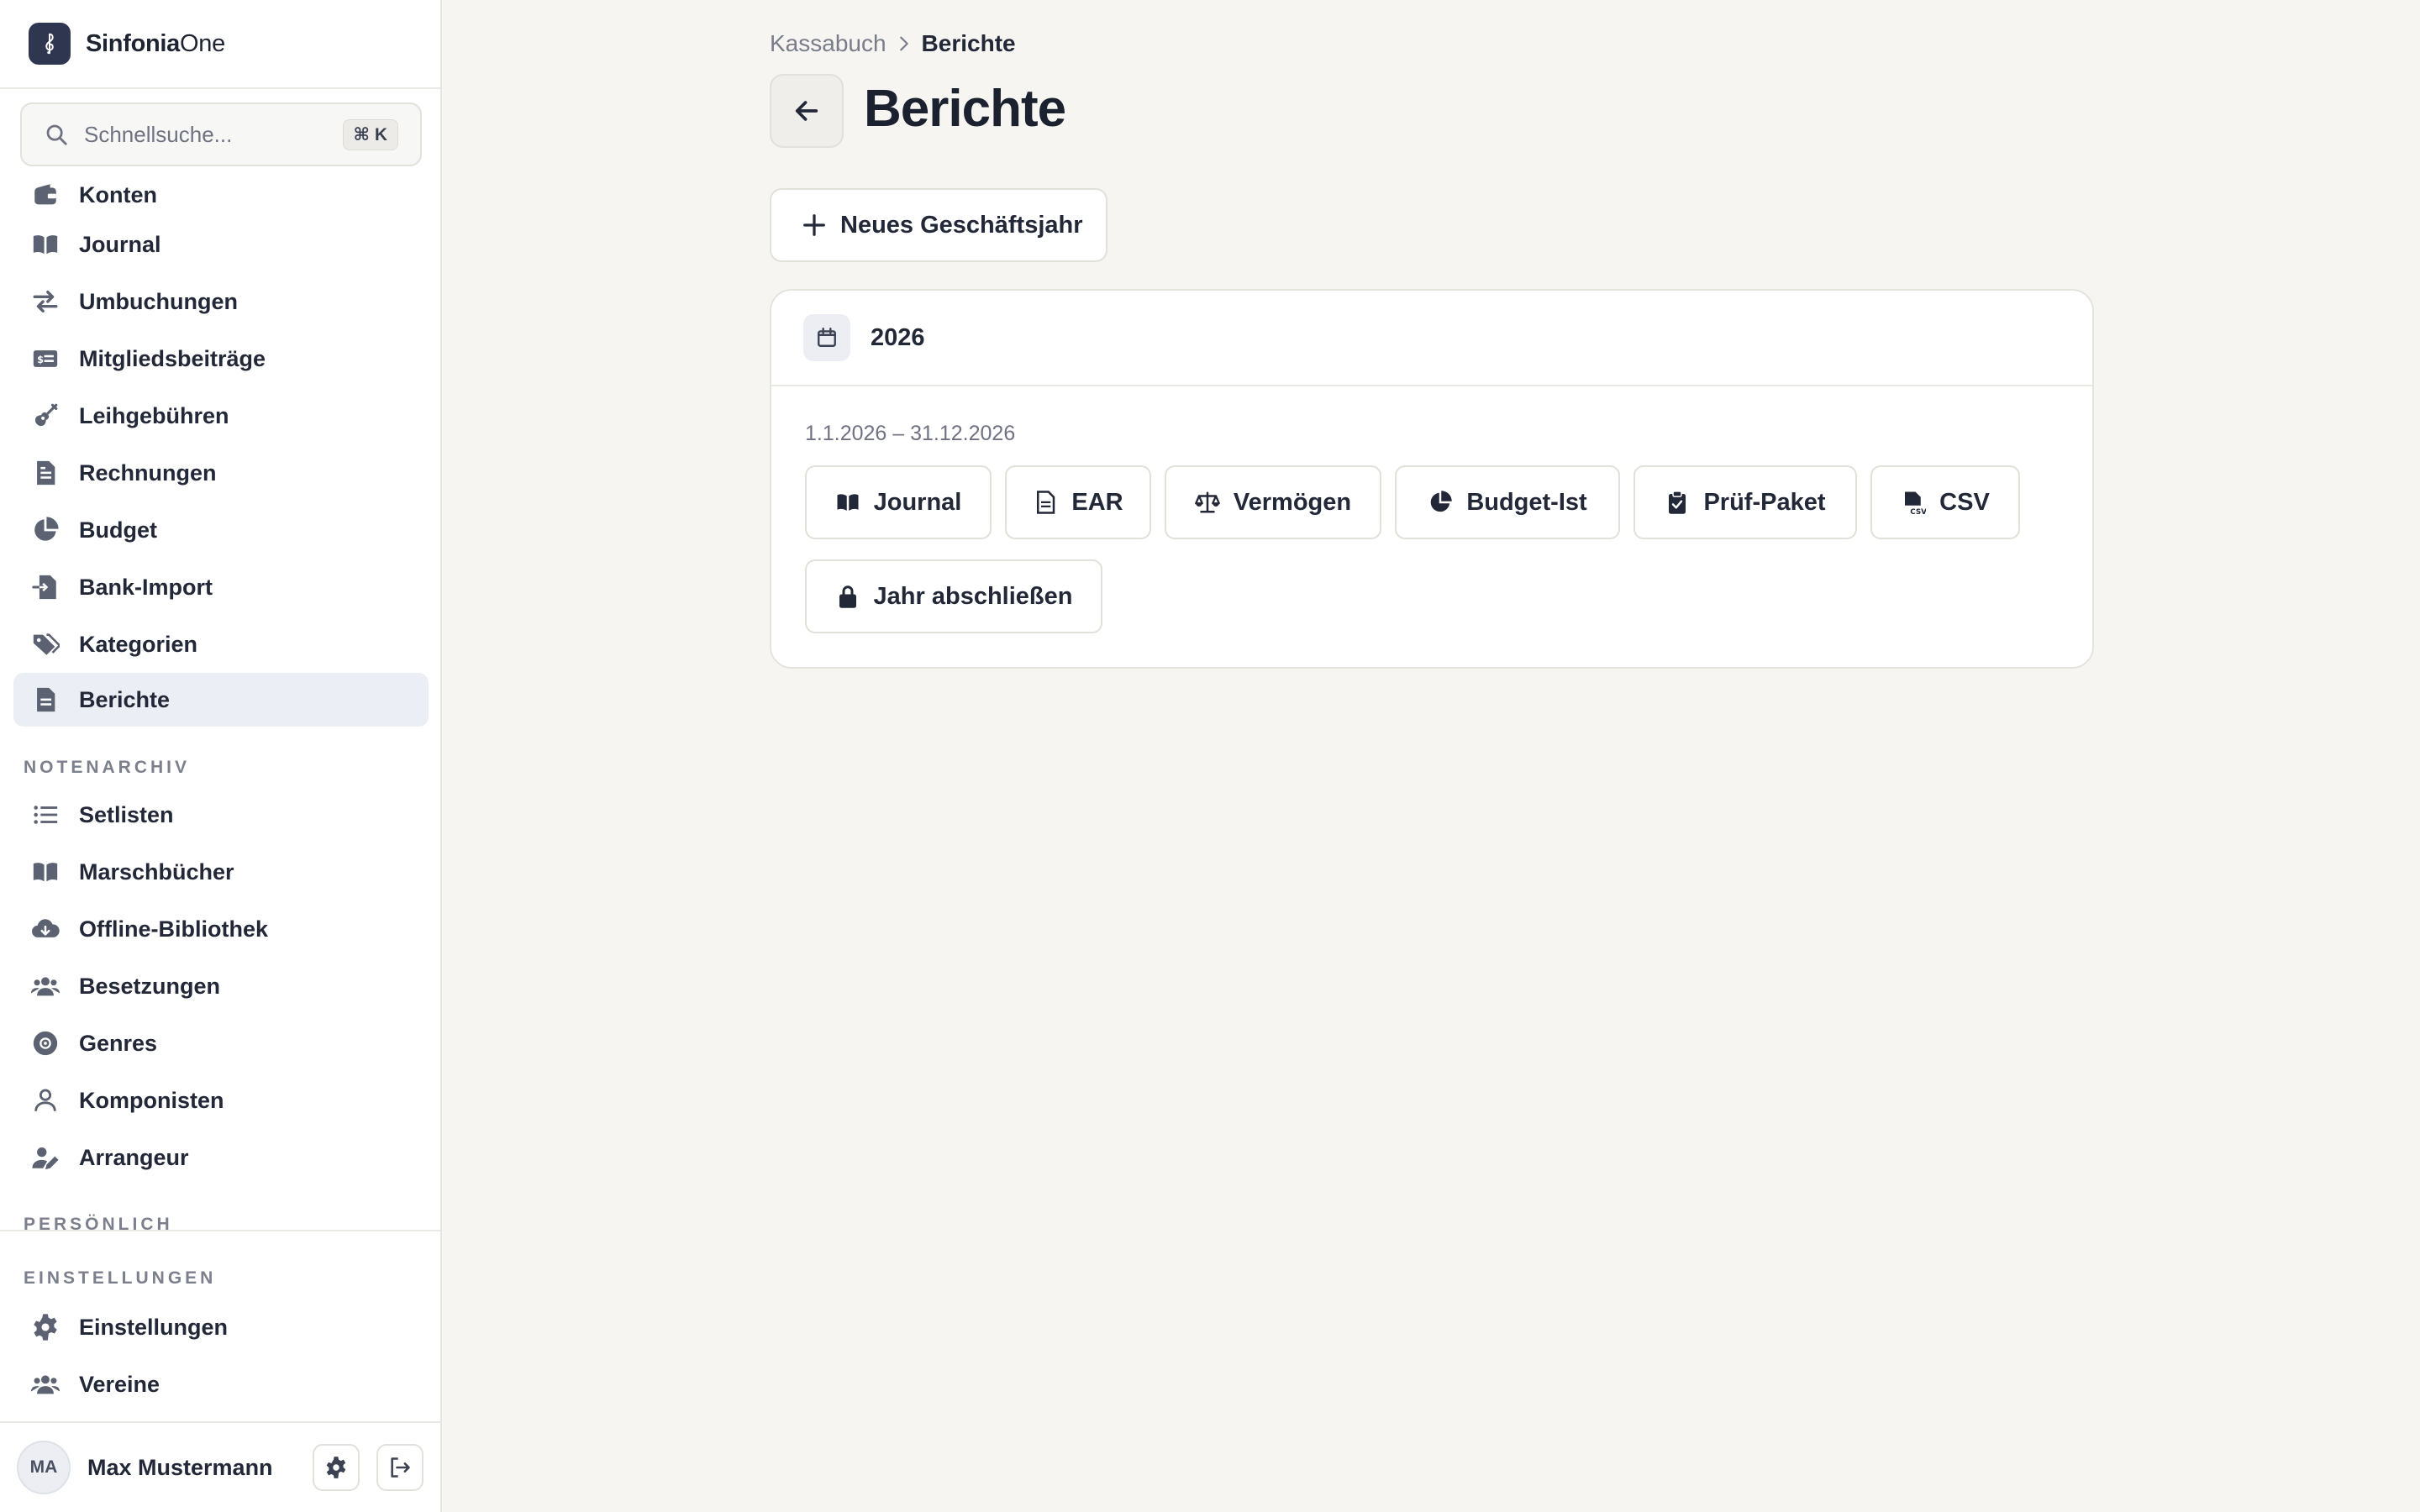 The width and height of the screenshot is (2420, 1512). Describe the element at coordinates (120, 1278) in the screenshot. I see `section-label-einstellungen: EINSTELLUNGEN` at that location.